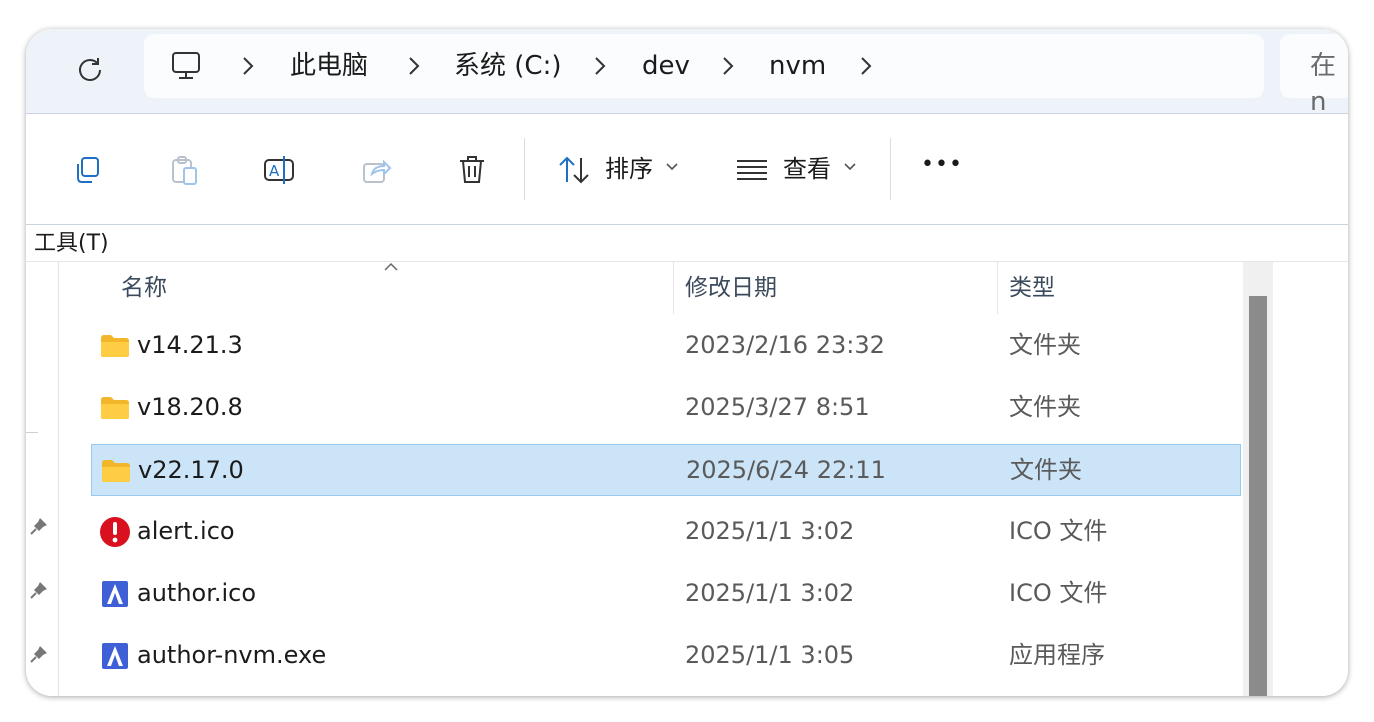 This screenshot has height=722, width=1374. What do you see at coordinates (391, 266) in the screenshot?
I see `sort-ascending-icon` at bounding box center [391, 266].